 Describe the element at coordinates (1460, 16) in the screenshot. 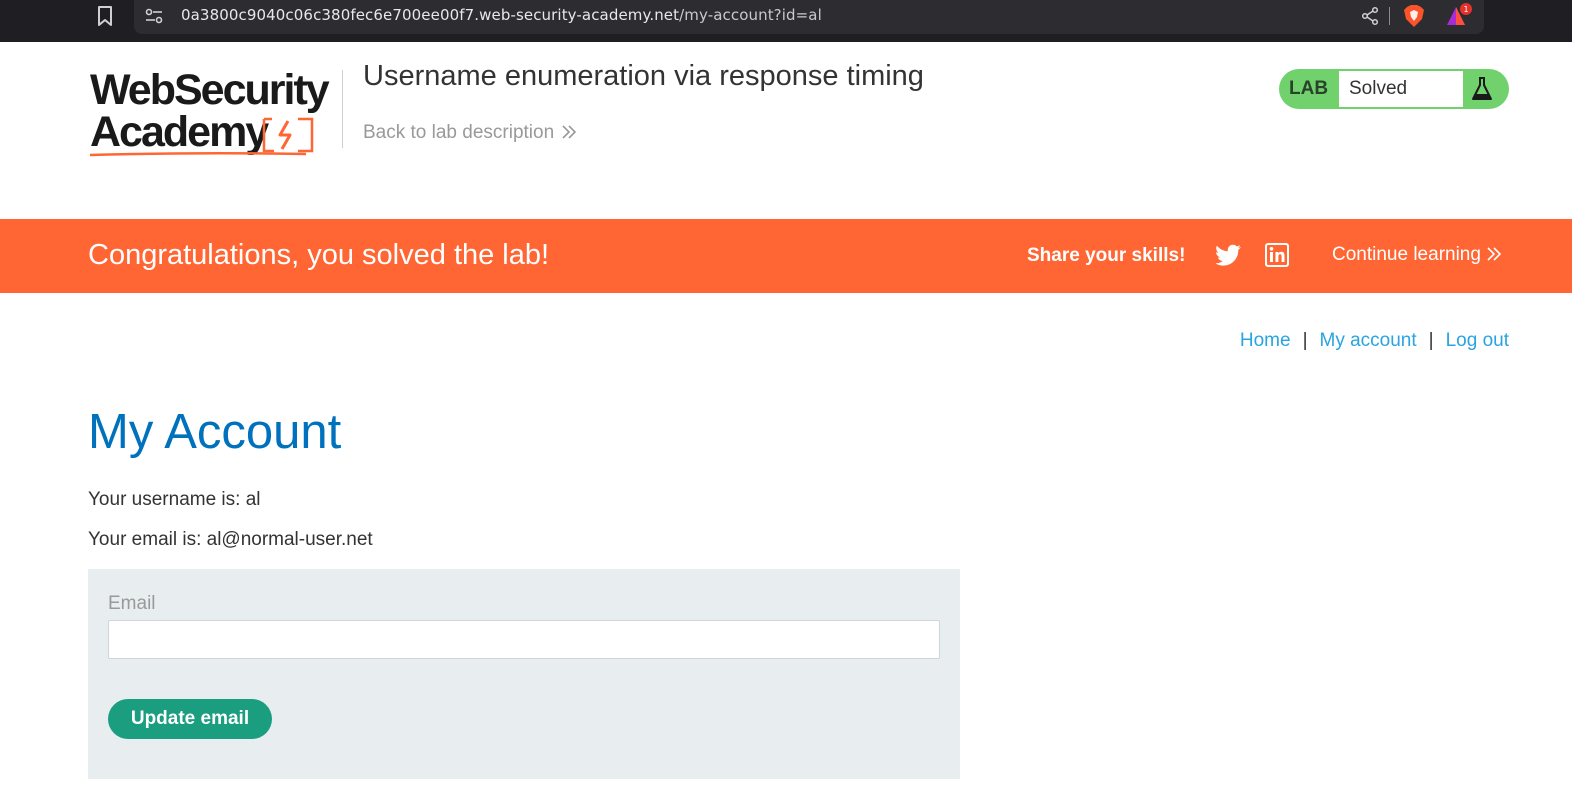

I see `brave-rewards-icon: 1` at that location.